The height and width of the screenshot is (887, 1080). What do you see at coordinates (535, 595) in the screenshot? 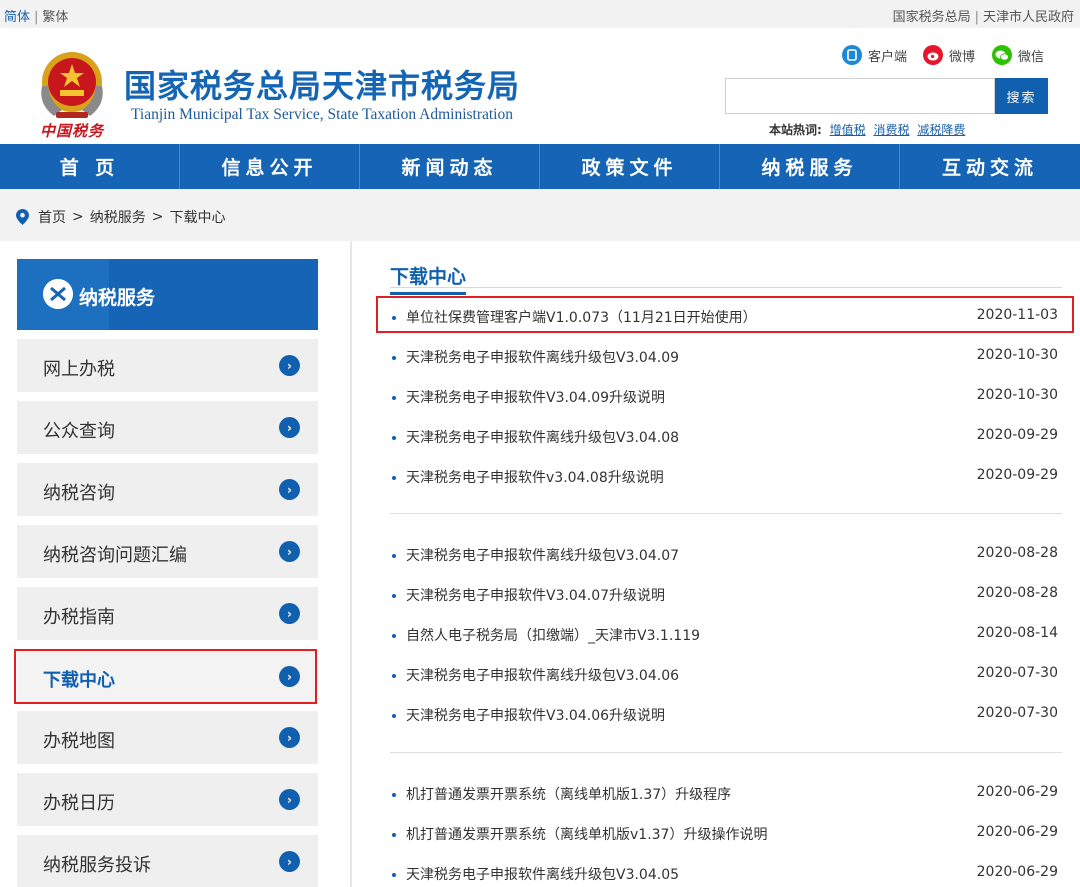
I see `download-title: 天津税务电子申报软件V3.04.07升级说明` at bounding box center [535, 595].